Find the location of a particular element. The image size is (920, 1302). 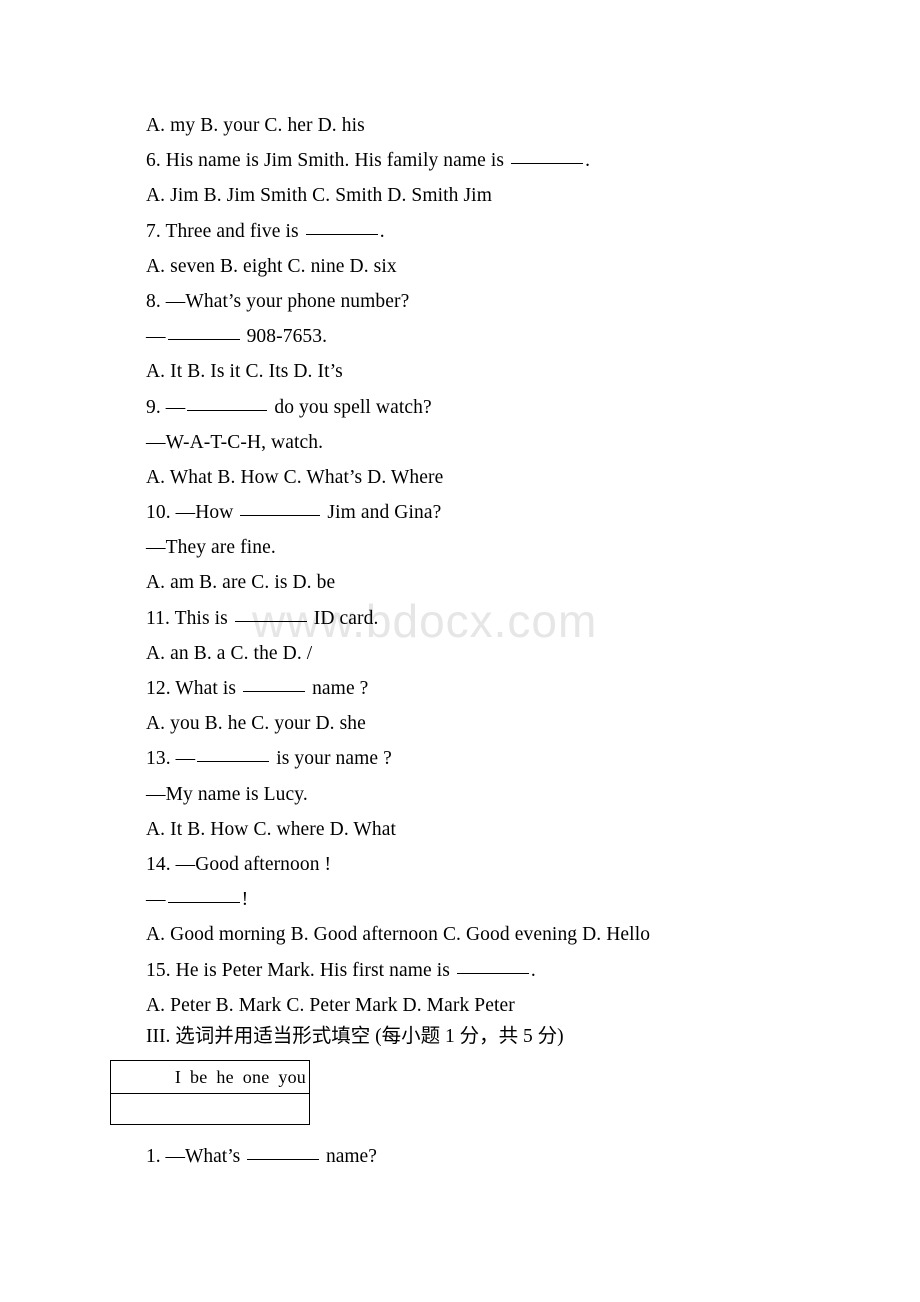

line-q9-options: A. What B. How C. What’s D. Where is located at coordinates (295, 477).